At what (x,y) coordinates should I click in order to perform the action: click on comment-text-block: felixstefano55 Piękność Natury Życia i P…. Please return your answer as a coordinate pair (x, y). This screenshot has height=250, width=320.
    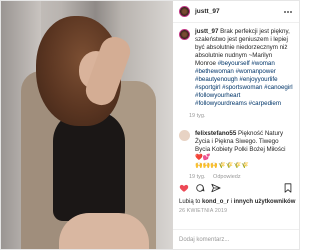
    Looking at the image, I should click on (244, 150).